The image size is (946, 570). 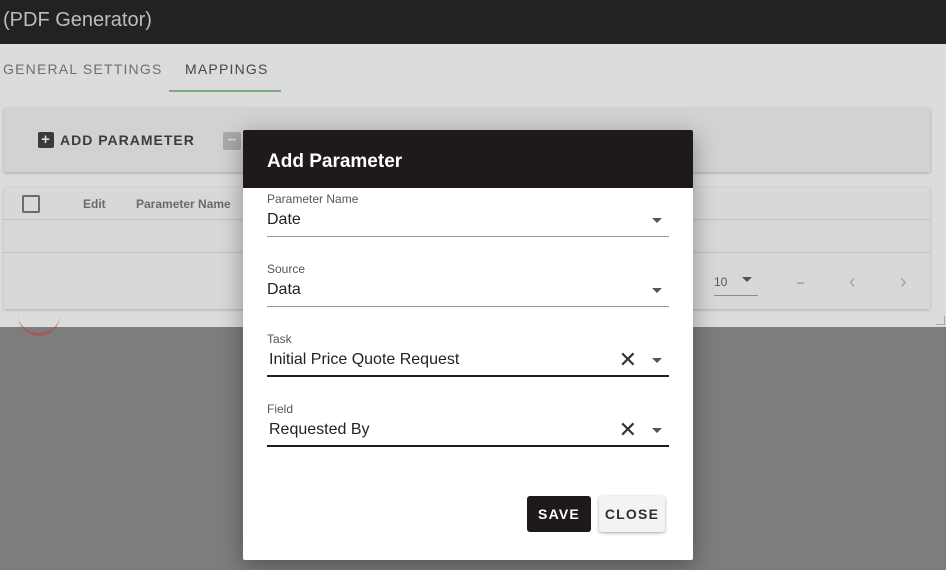 What do you see at coordinates (227, 69) in the screenshot?
I see `tab-mappings: MAPPINGS` at bounding box center [227, 69].